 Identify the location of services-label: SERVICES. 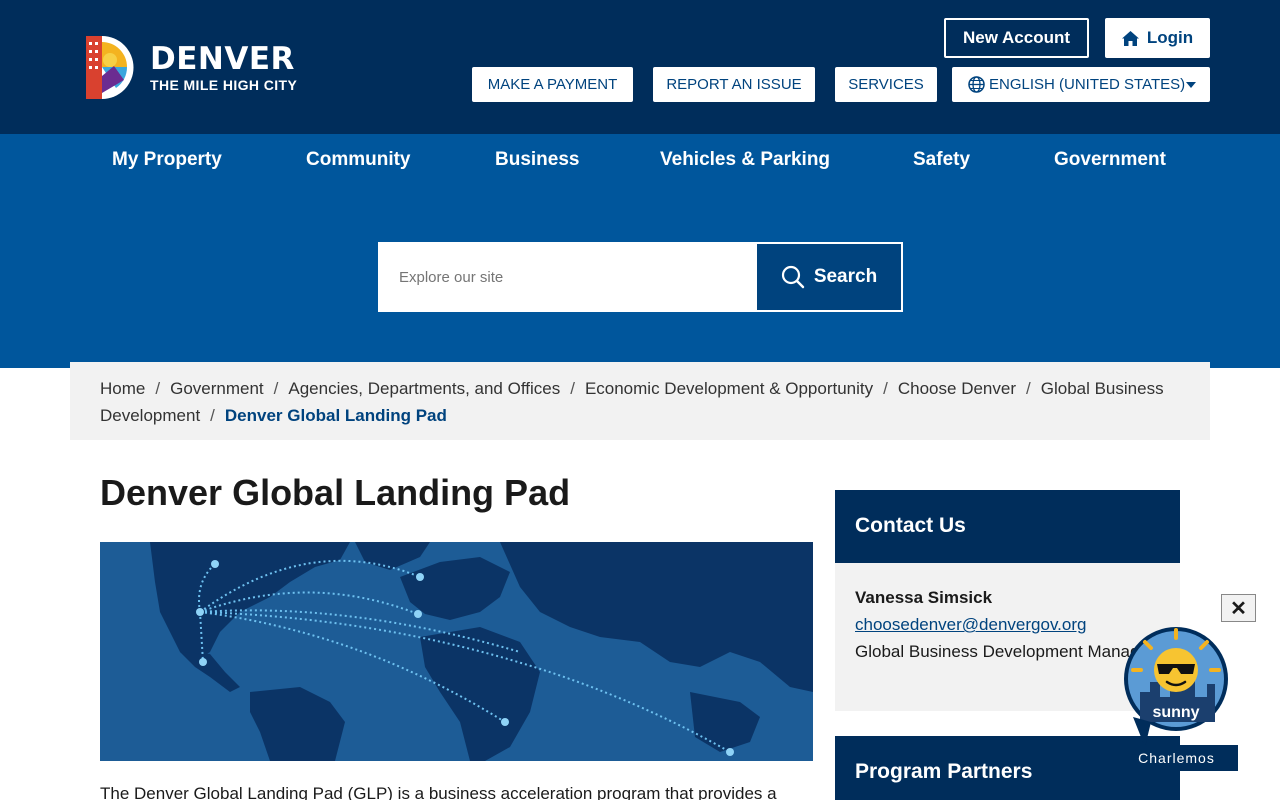
(886, 84).